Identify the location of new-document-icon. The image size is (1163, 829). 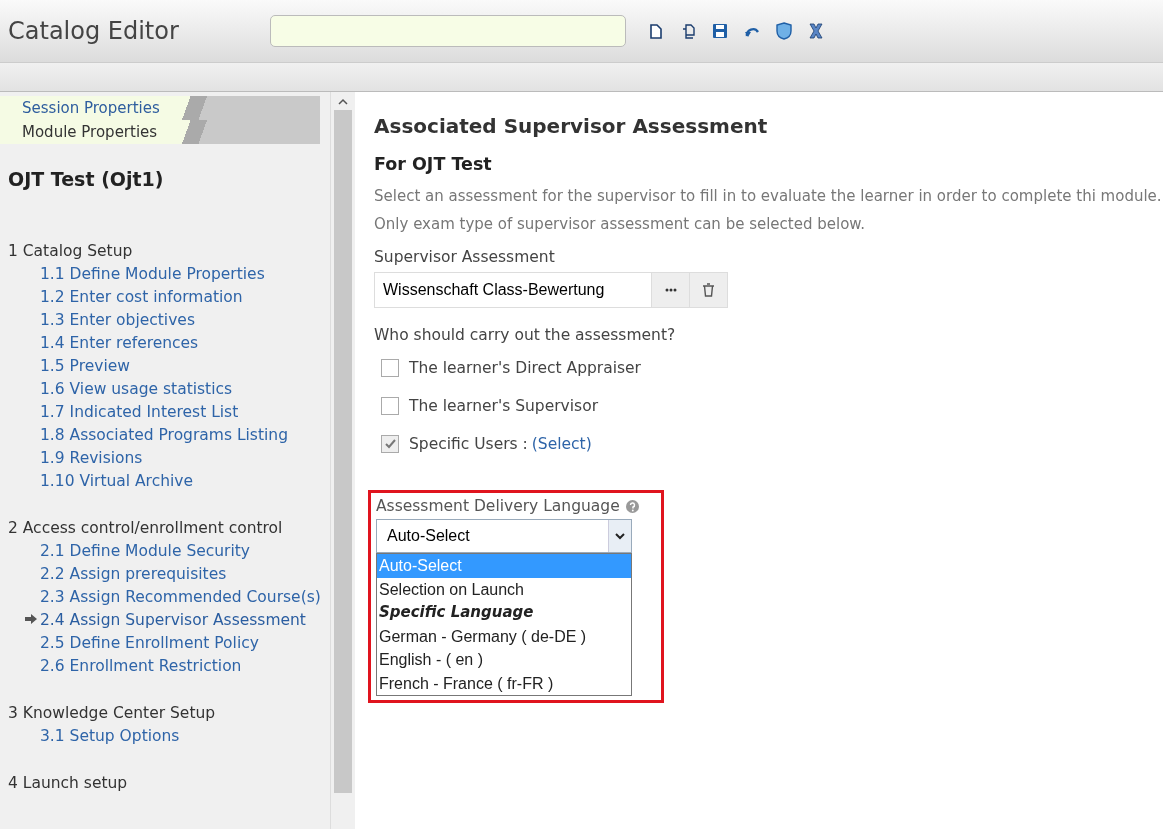
(656, 31).